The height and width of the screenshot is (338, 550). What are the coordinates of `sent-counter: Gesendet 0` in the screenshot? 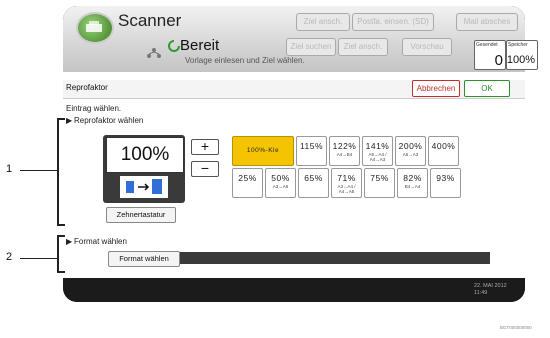 It's located at (490, 55).